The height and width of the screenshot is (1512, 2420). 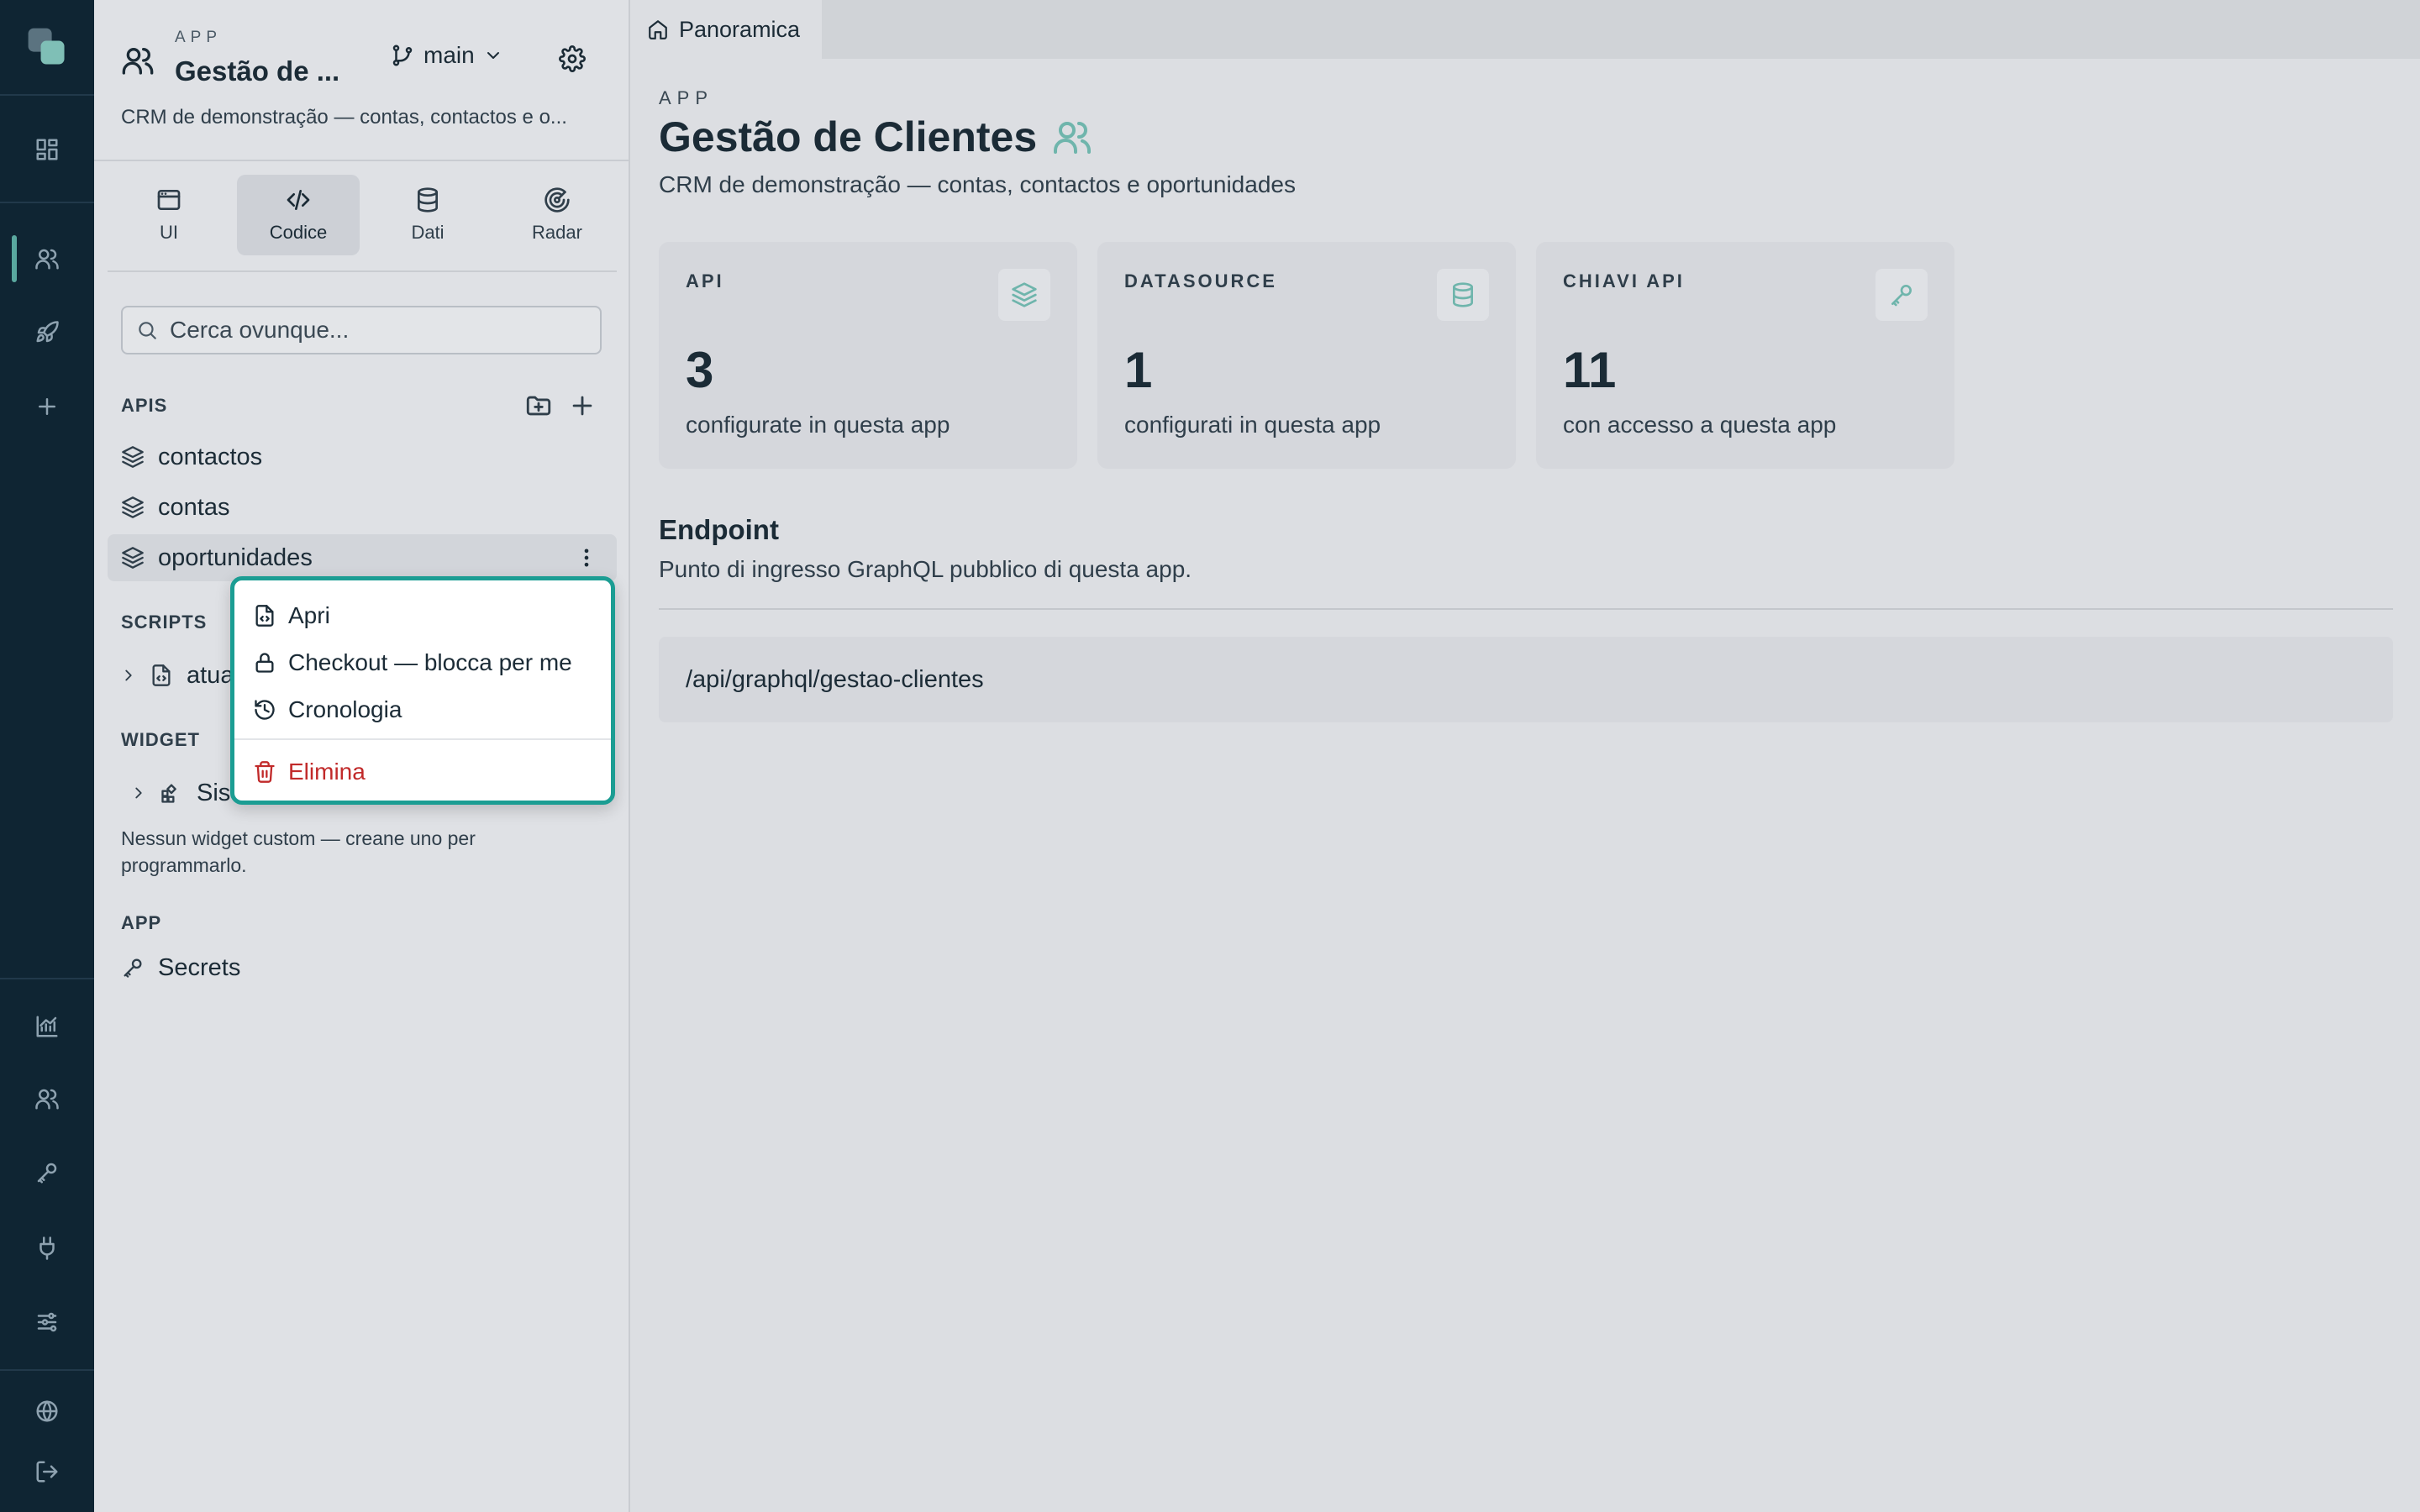 I want to click on menu-item-apri: Apri, so click(x=291, y=615).